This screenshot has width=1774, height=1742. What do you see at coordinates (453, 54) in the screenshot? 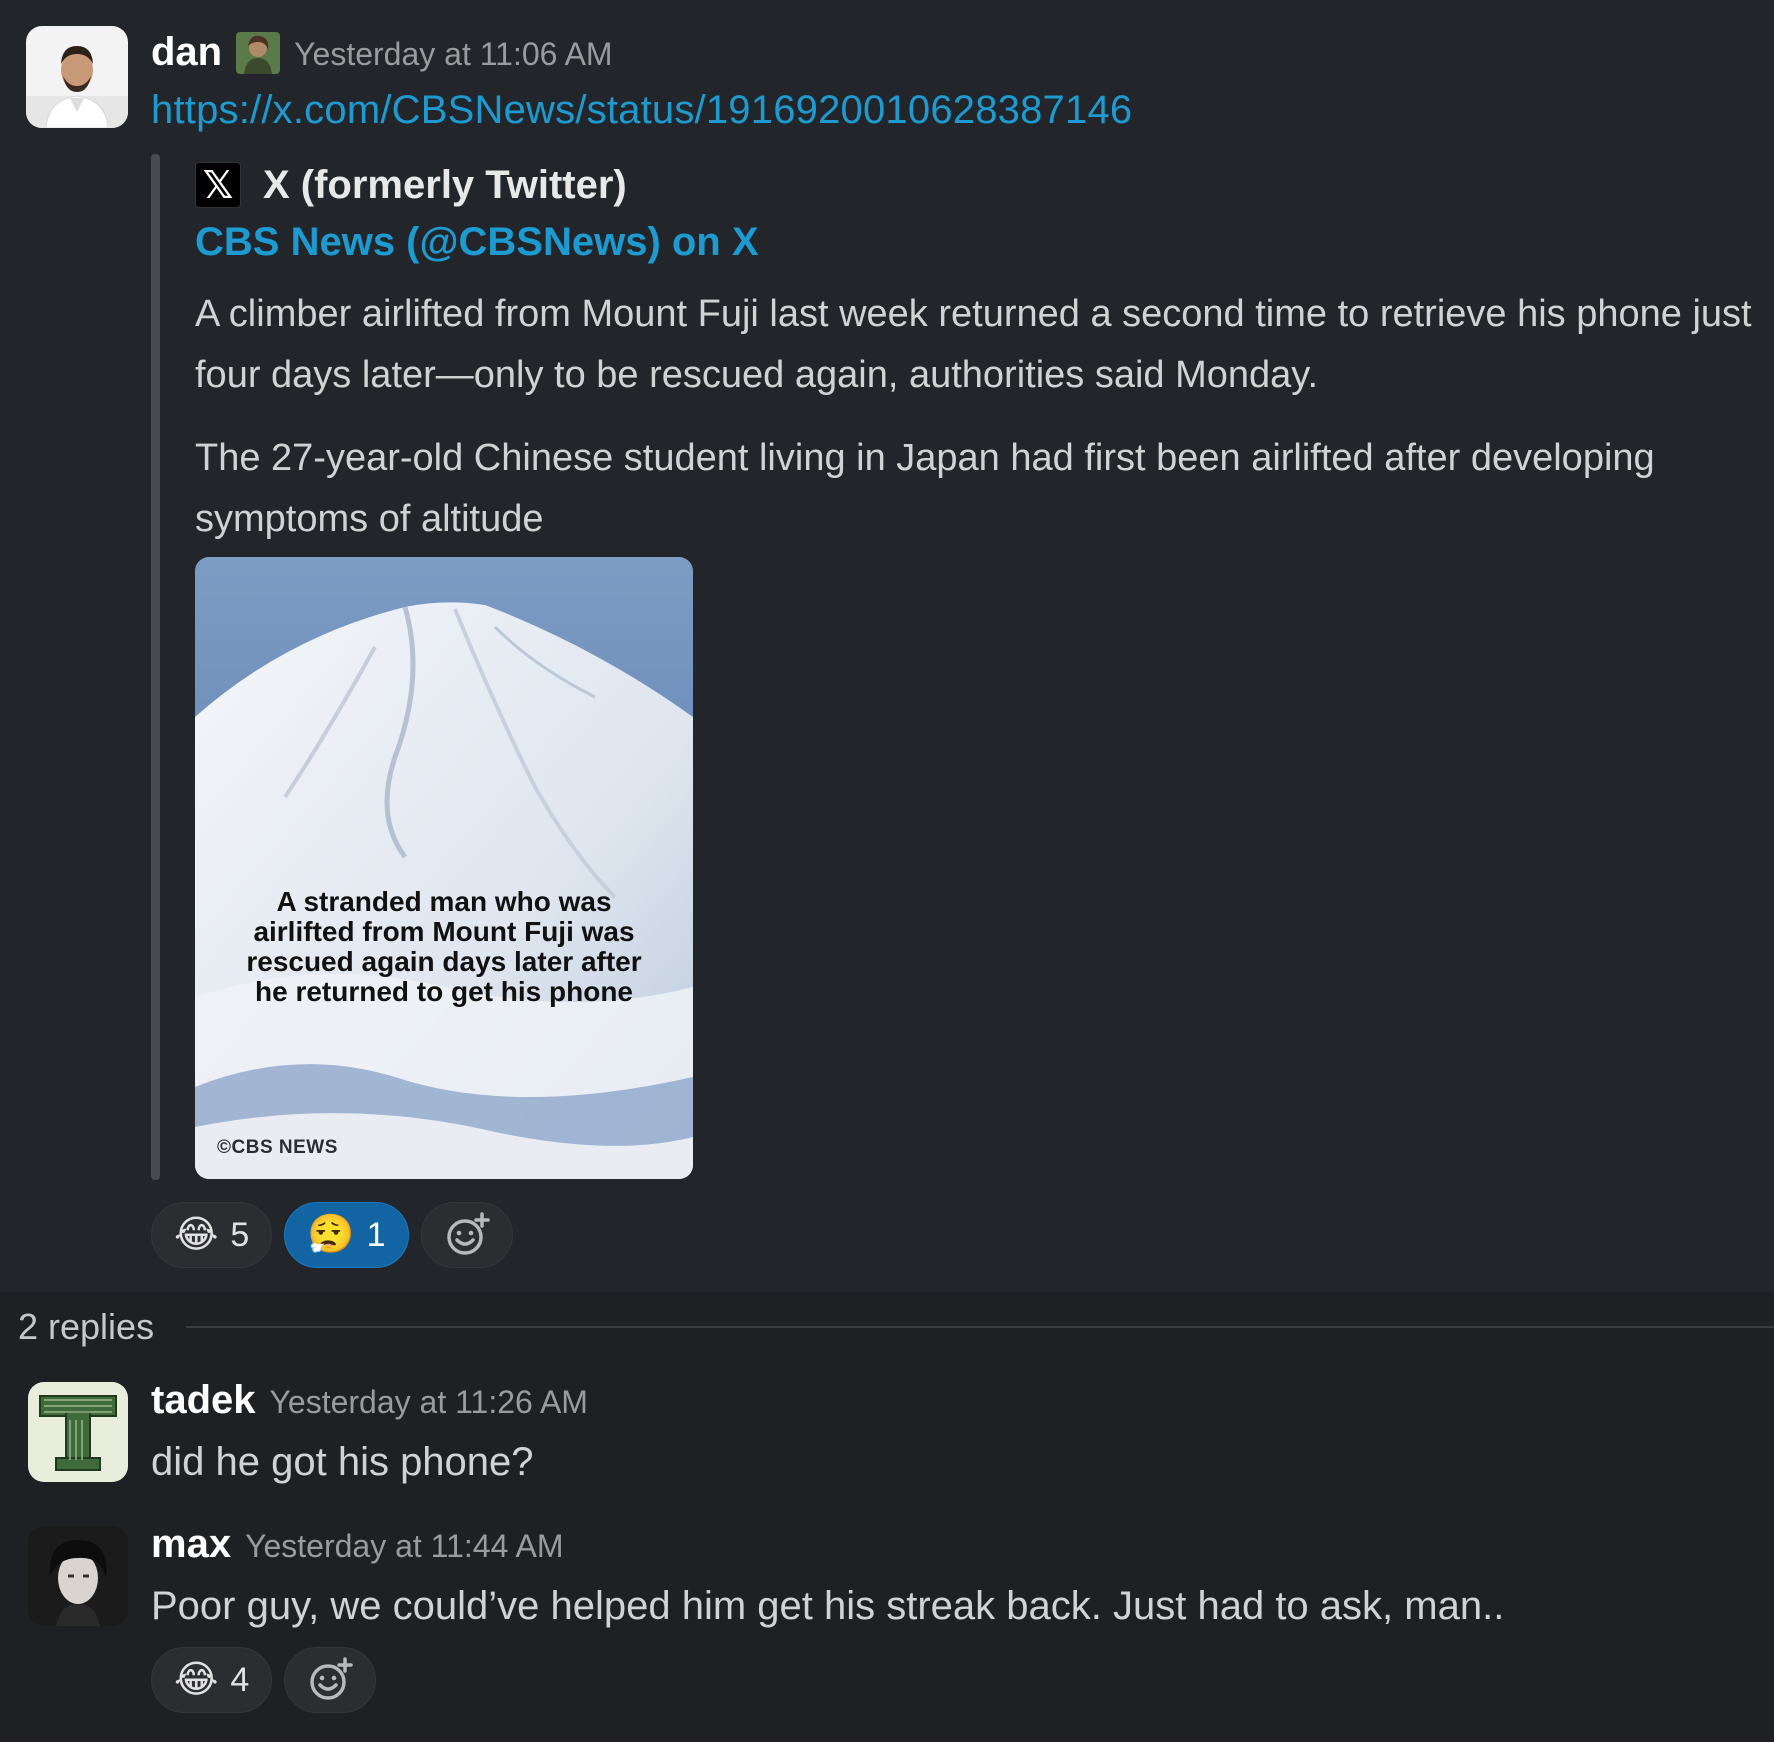
I see `message-timestamp: Yesterday at 11:06 AM` at bounding box center [453, 54].